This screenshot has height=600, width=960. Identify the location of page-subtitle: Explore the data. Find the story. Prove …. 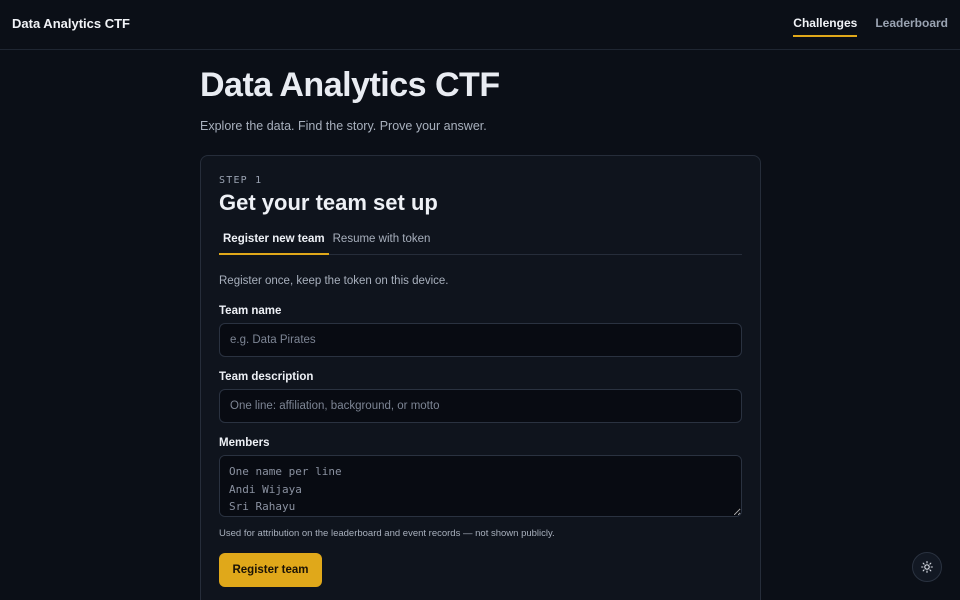
(343, 126).